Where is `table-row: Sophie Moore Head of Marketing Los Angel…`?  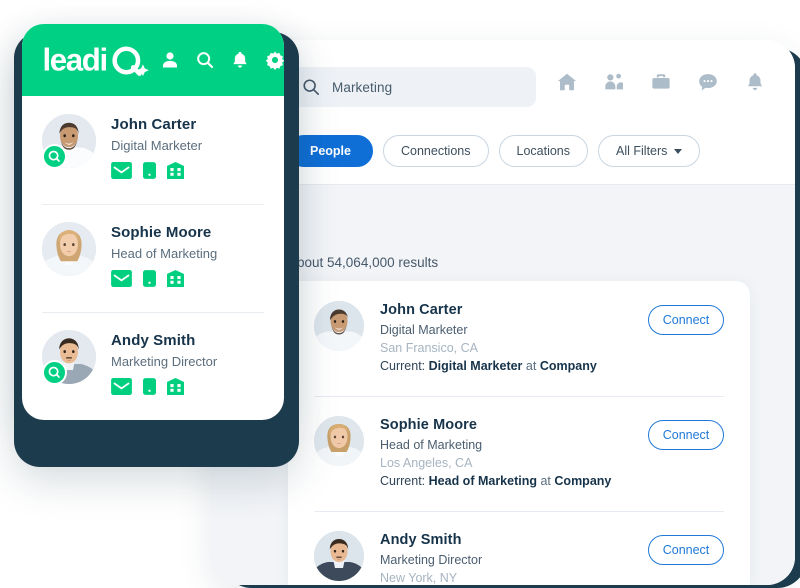
table-row: Sophie Moore Head of Marketing Los Angel… is located at coordinates (519, 453).